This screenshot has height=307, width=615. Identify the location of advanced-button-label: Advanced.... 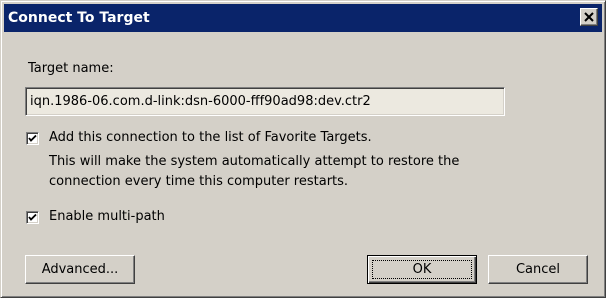
(80, 269).